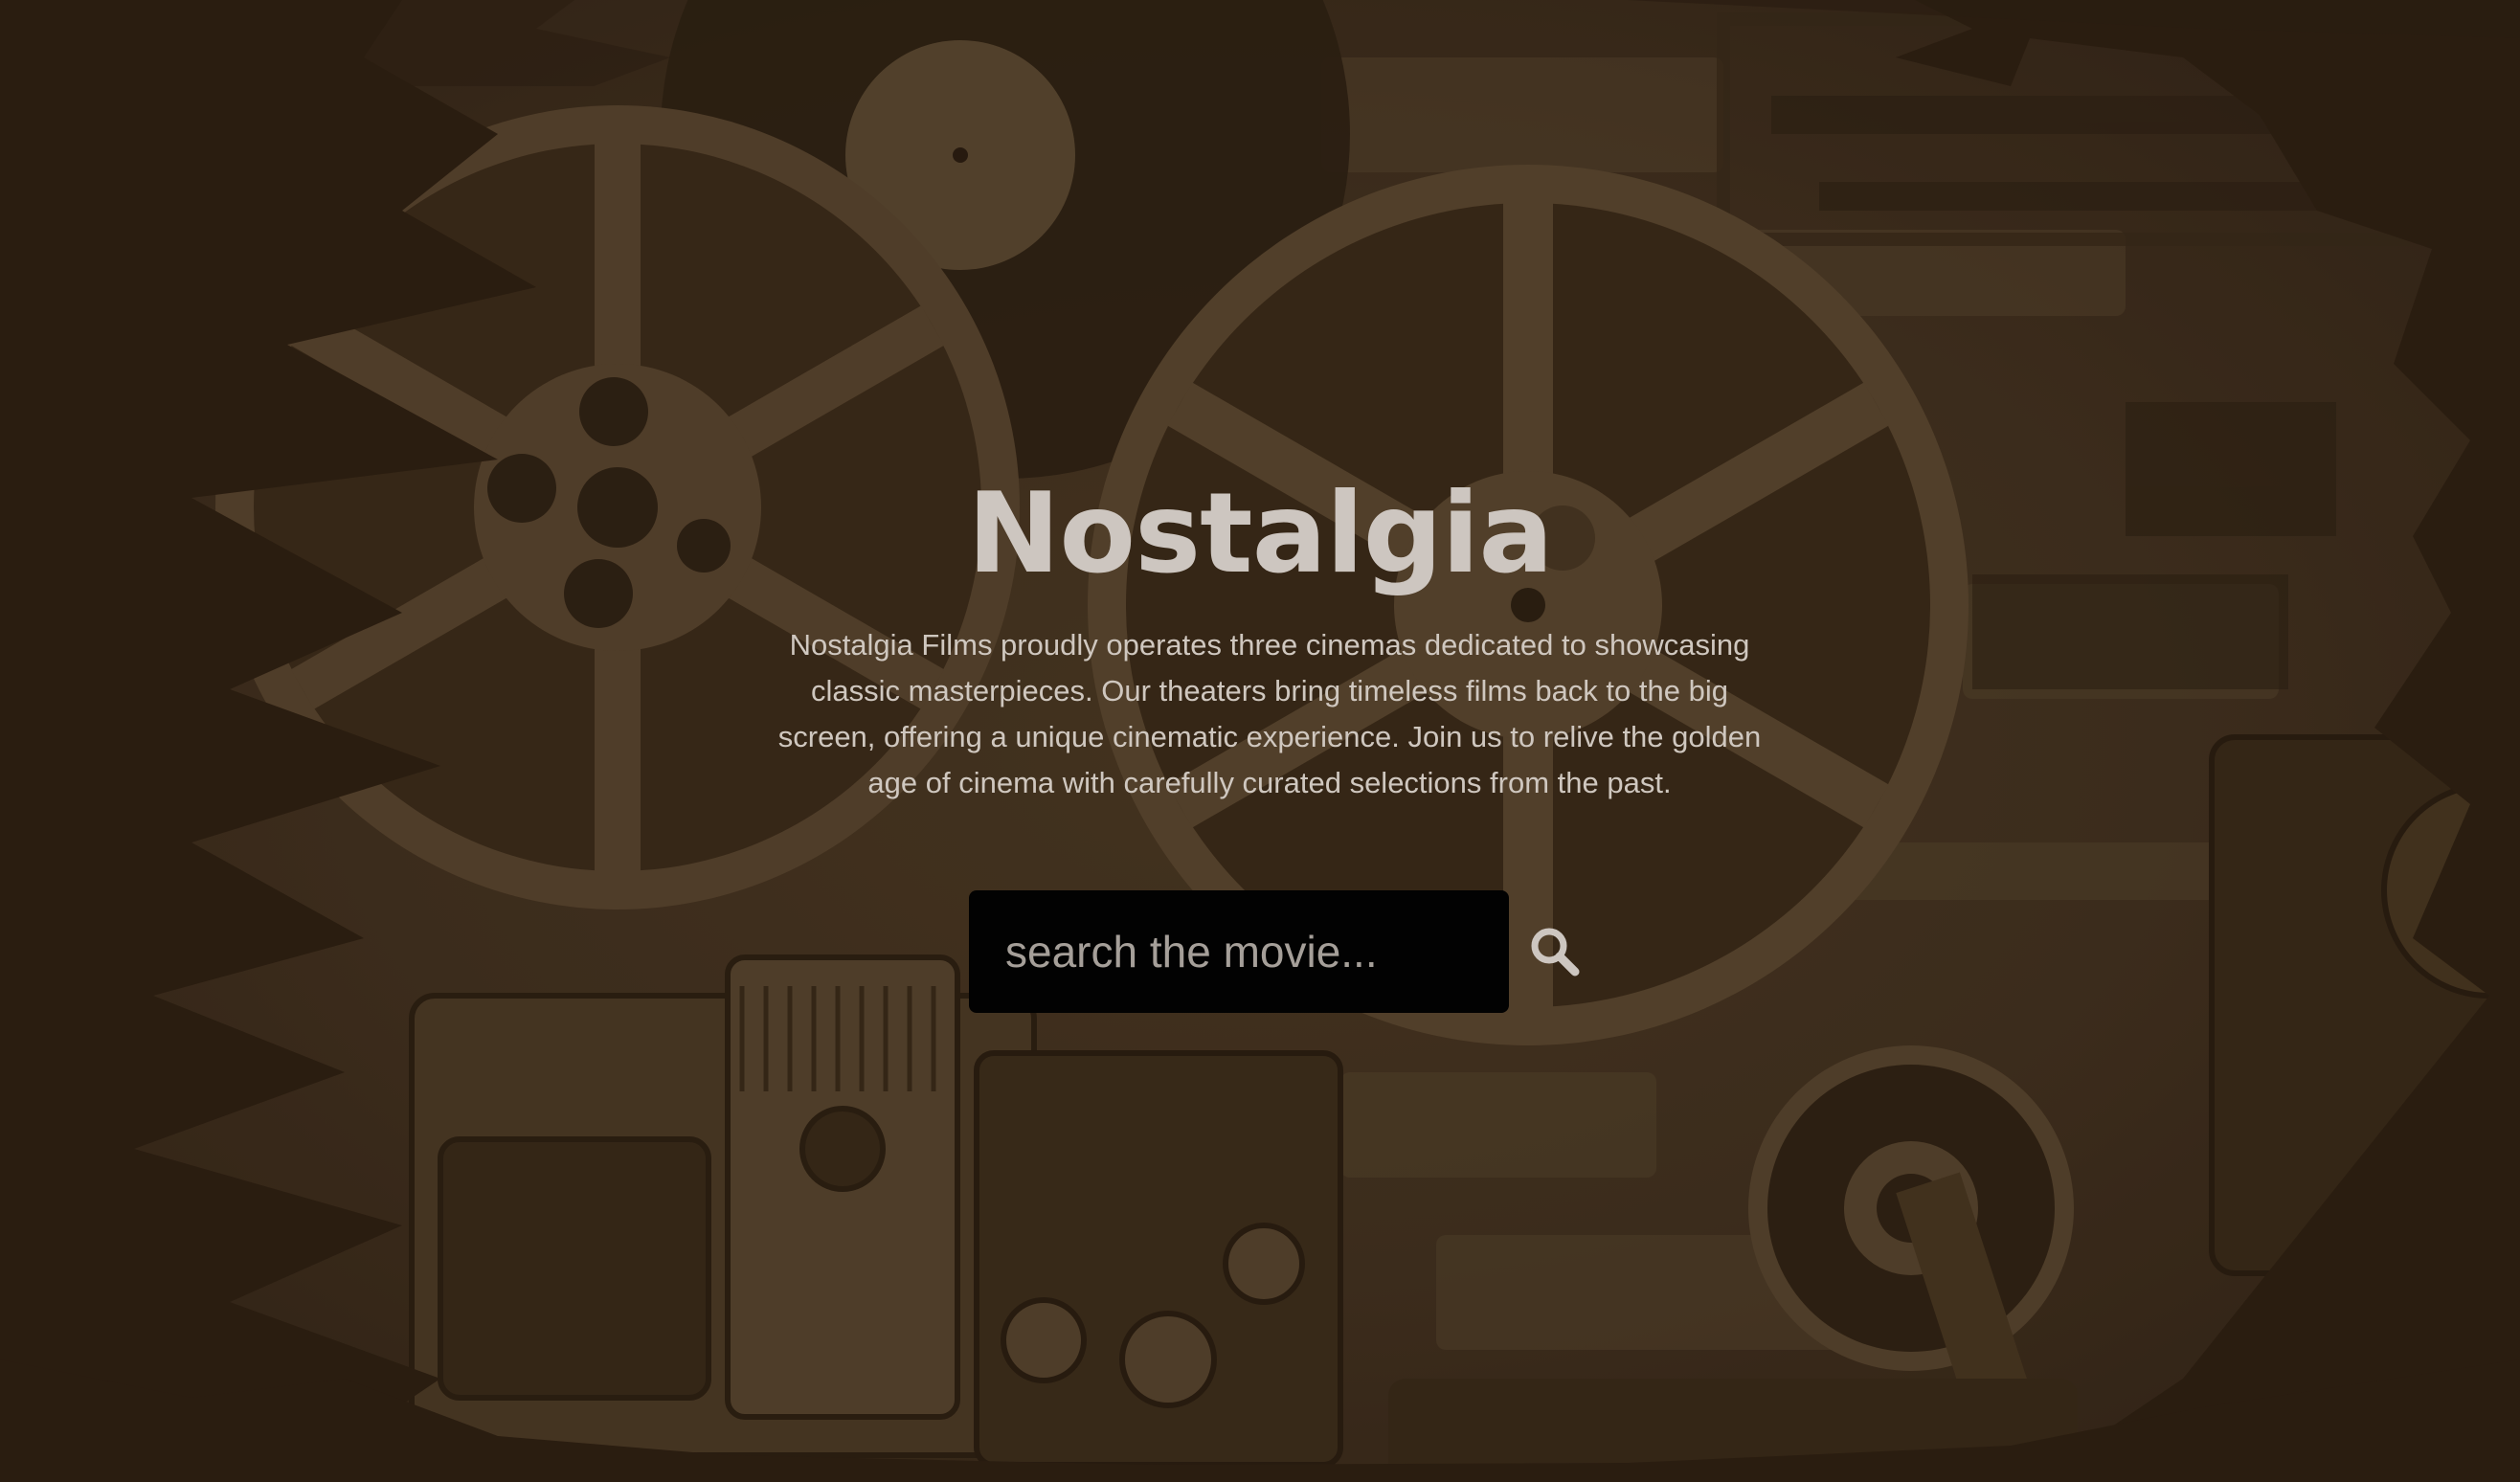 The height and width of the screenshot is (1482, 2520). What do you see at coordinates (1239, 952) in the screenshot?
I see `search-input` at bounding box center [1239, 952].